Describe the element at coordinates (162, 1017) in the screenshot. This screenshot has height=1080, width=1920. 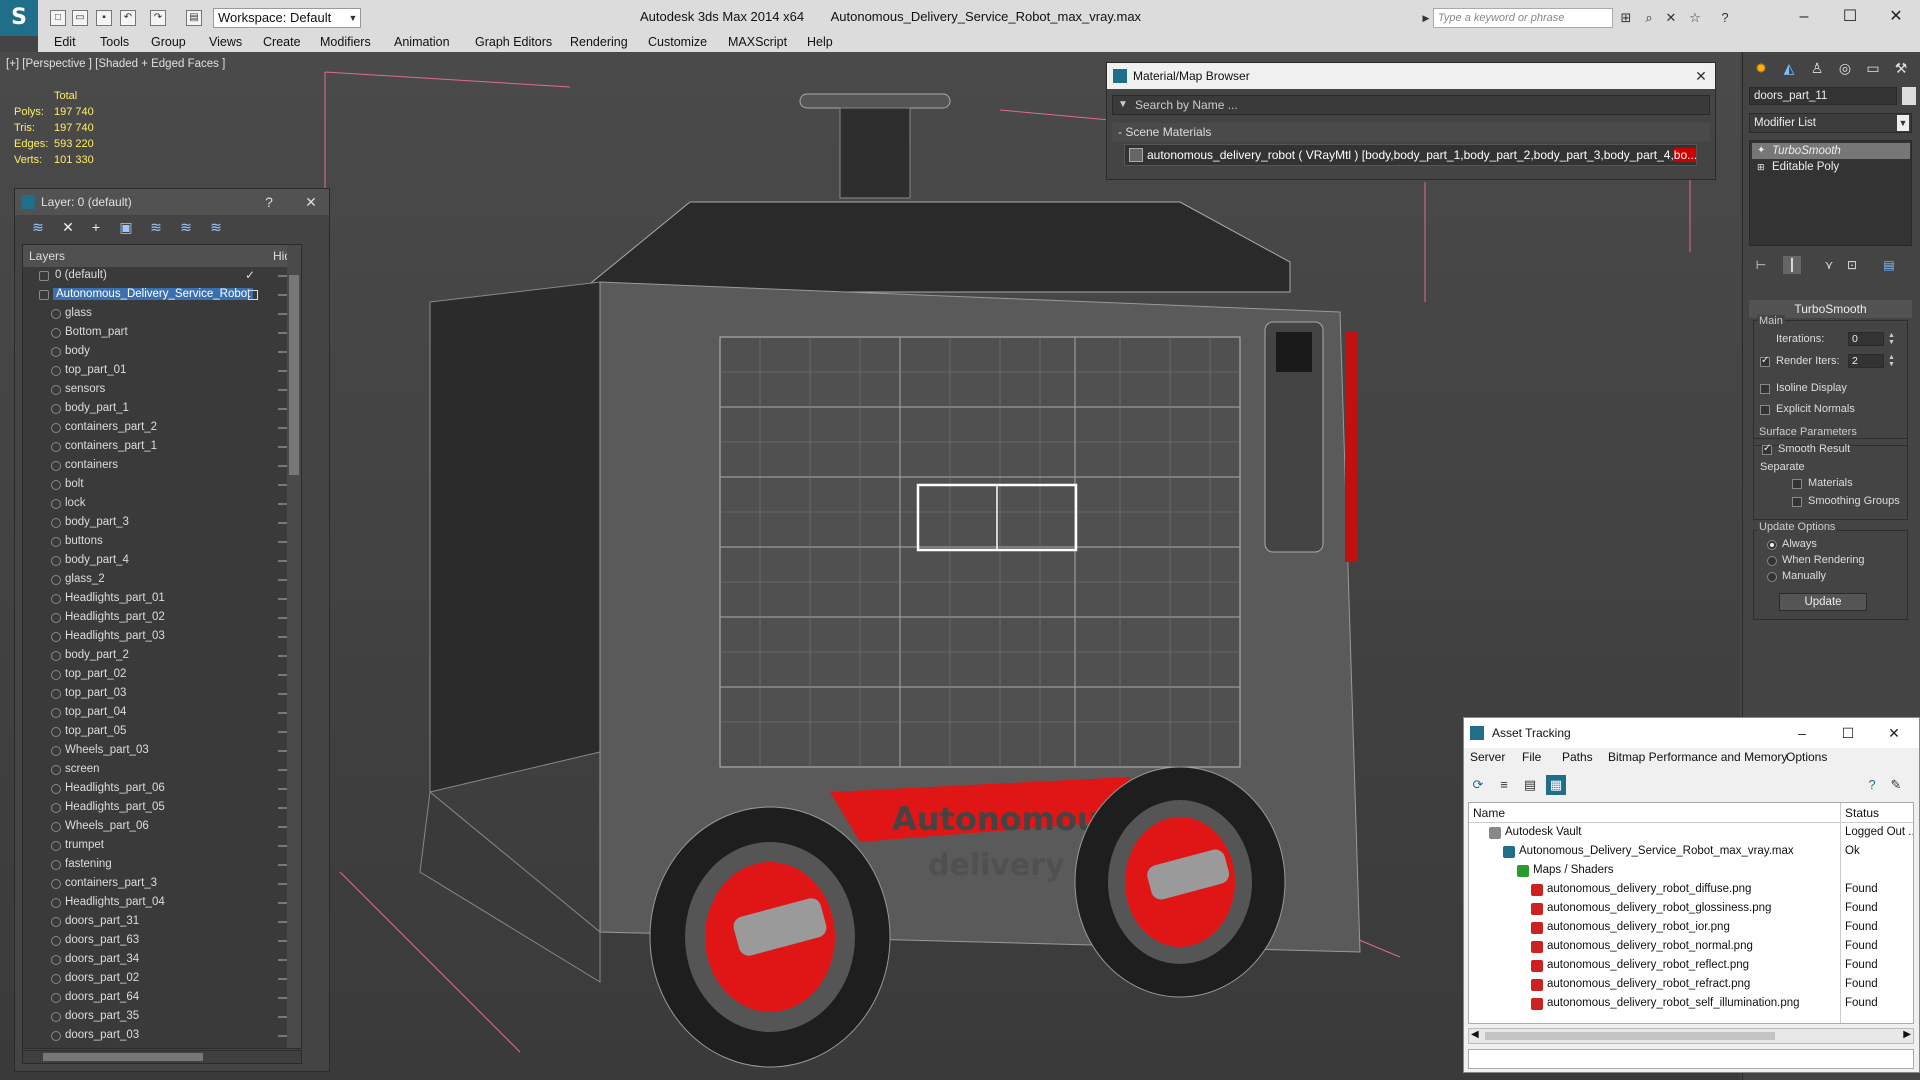
I see `layer-object-row: doors_part_35` at that location.